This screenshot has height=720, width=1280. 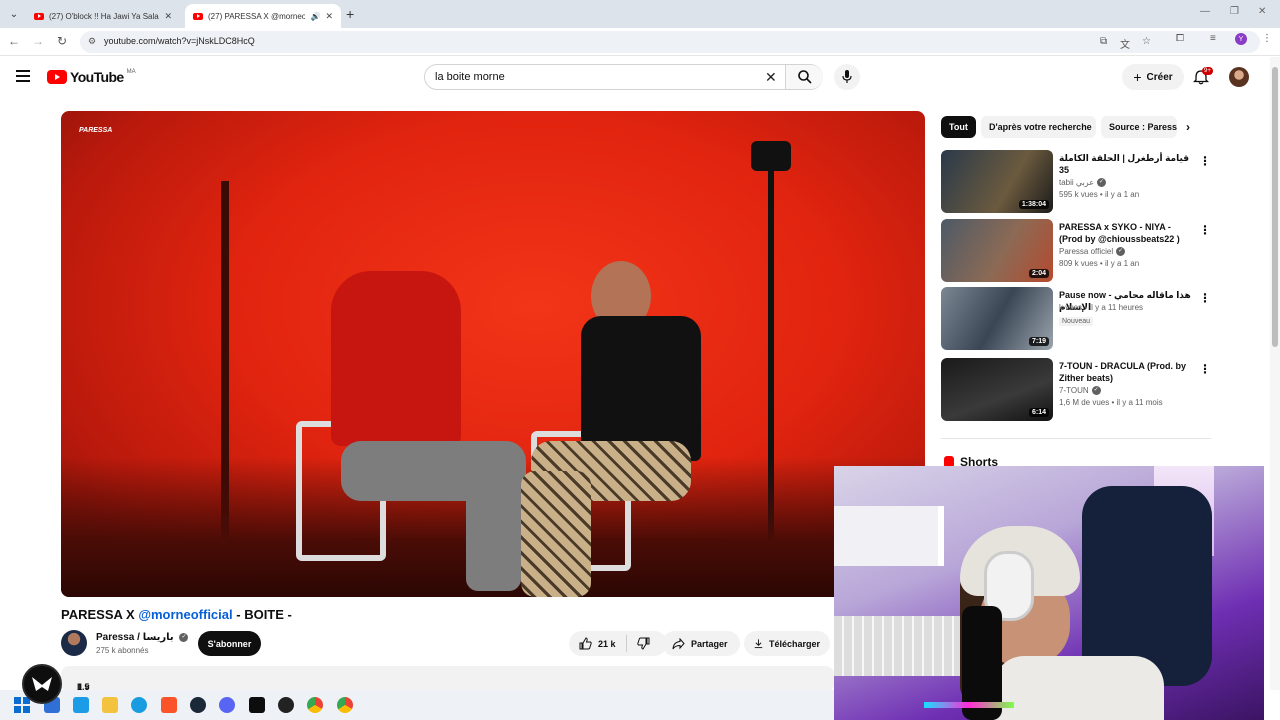 I want to click on back-icon: ←, so click(x=14, y=41).